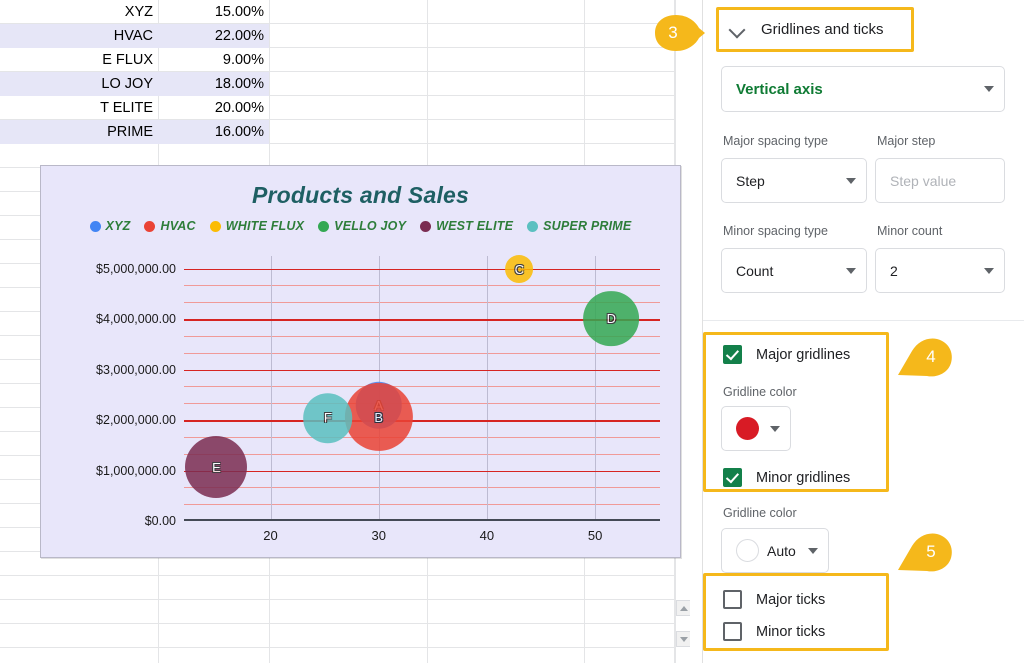 Image resolution: width=1024 pixels, height=663 pixels. What do you see at coordinates (683, 639) in the screenshot?
I see `scroll-down-arrow-icon` at bounding box center [683, 639].